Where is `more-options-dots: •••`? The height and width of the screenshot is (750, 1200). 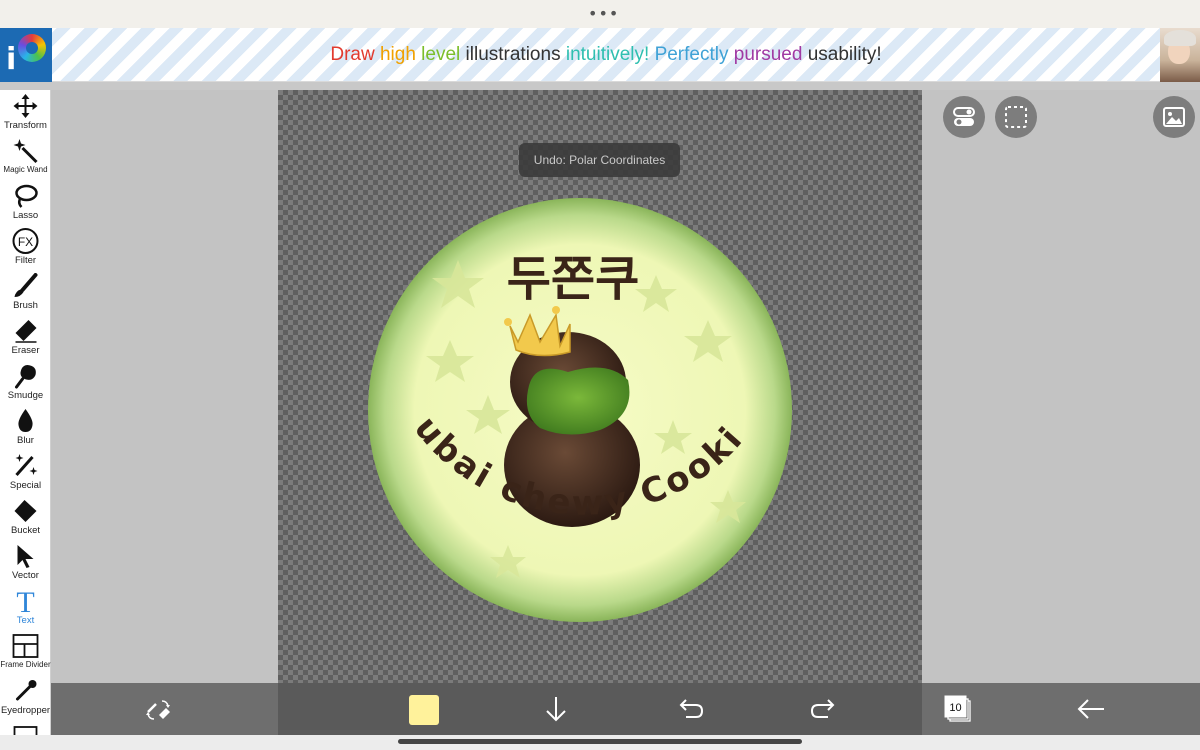
more-options-dots: ••• is located at coordinates (603, 13).